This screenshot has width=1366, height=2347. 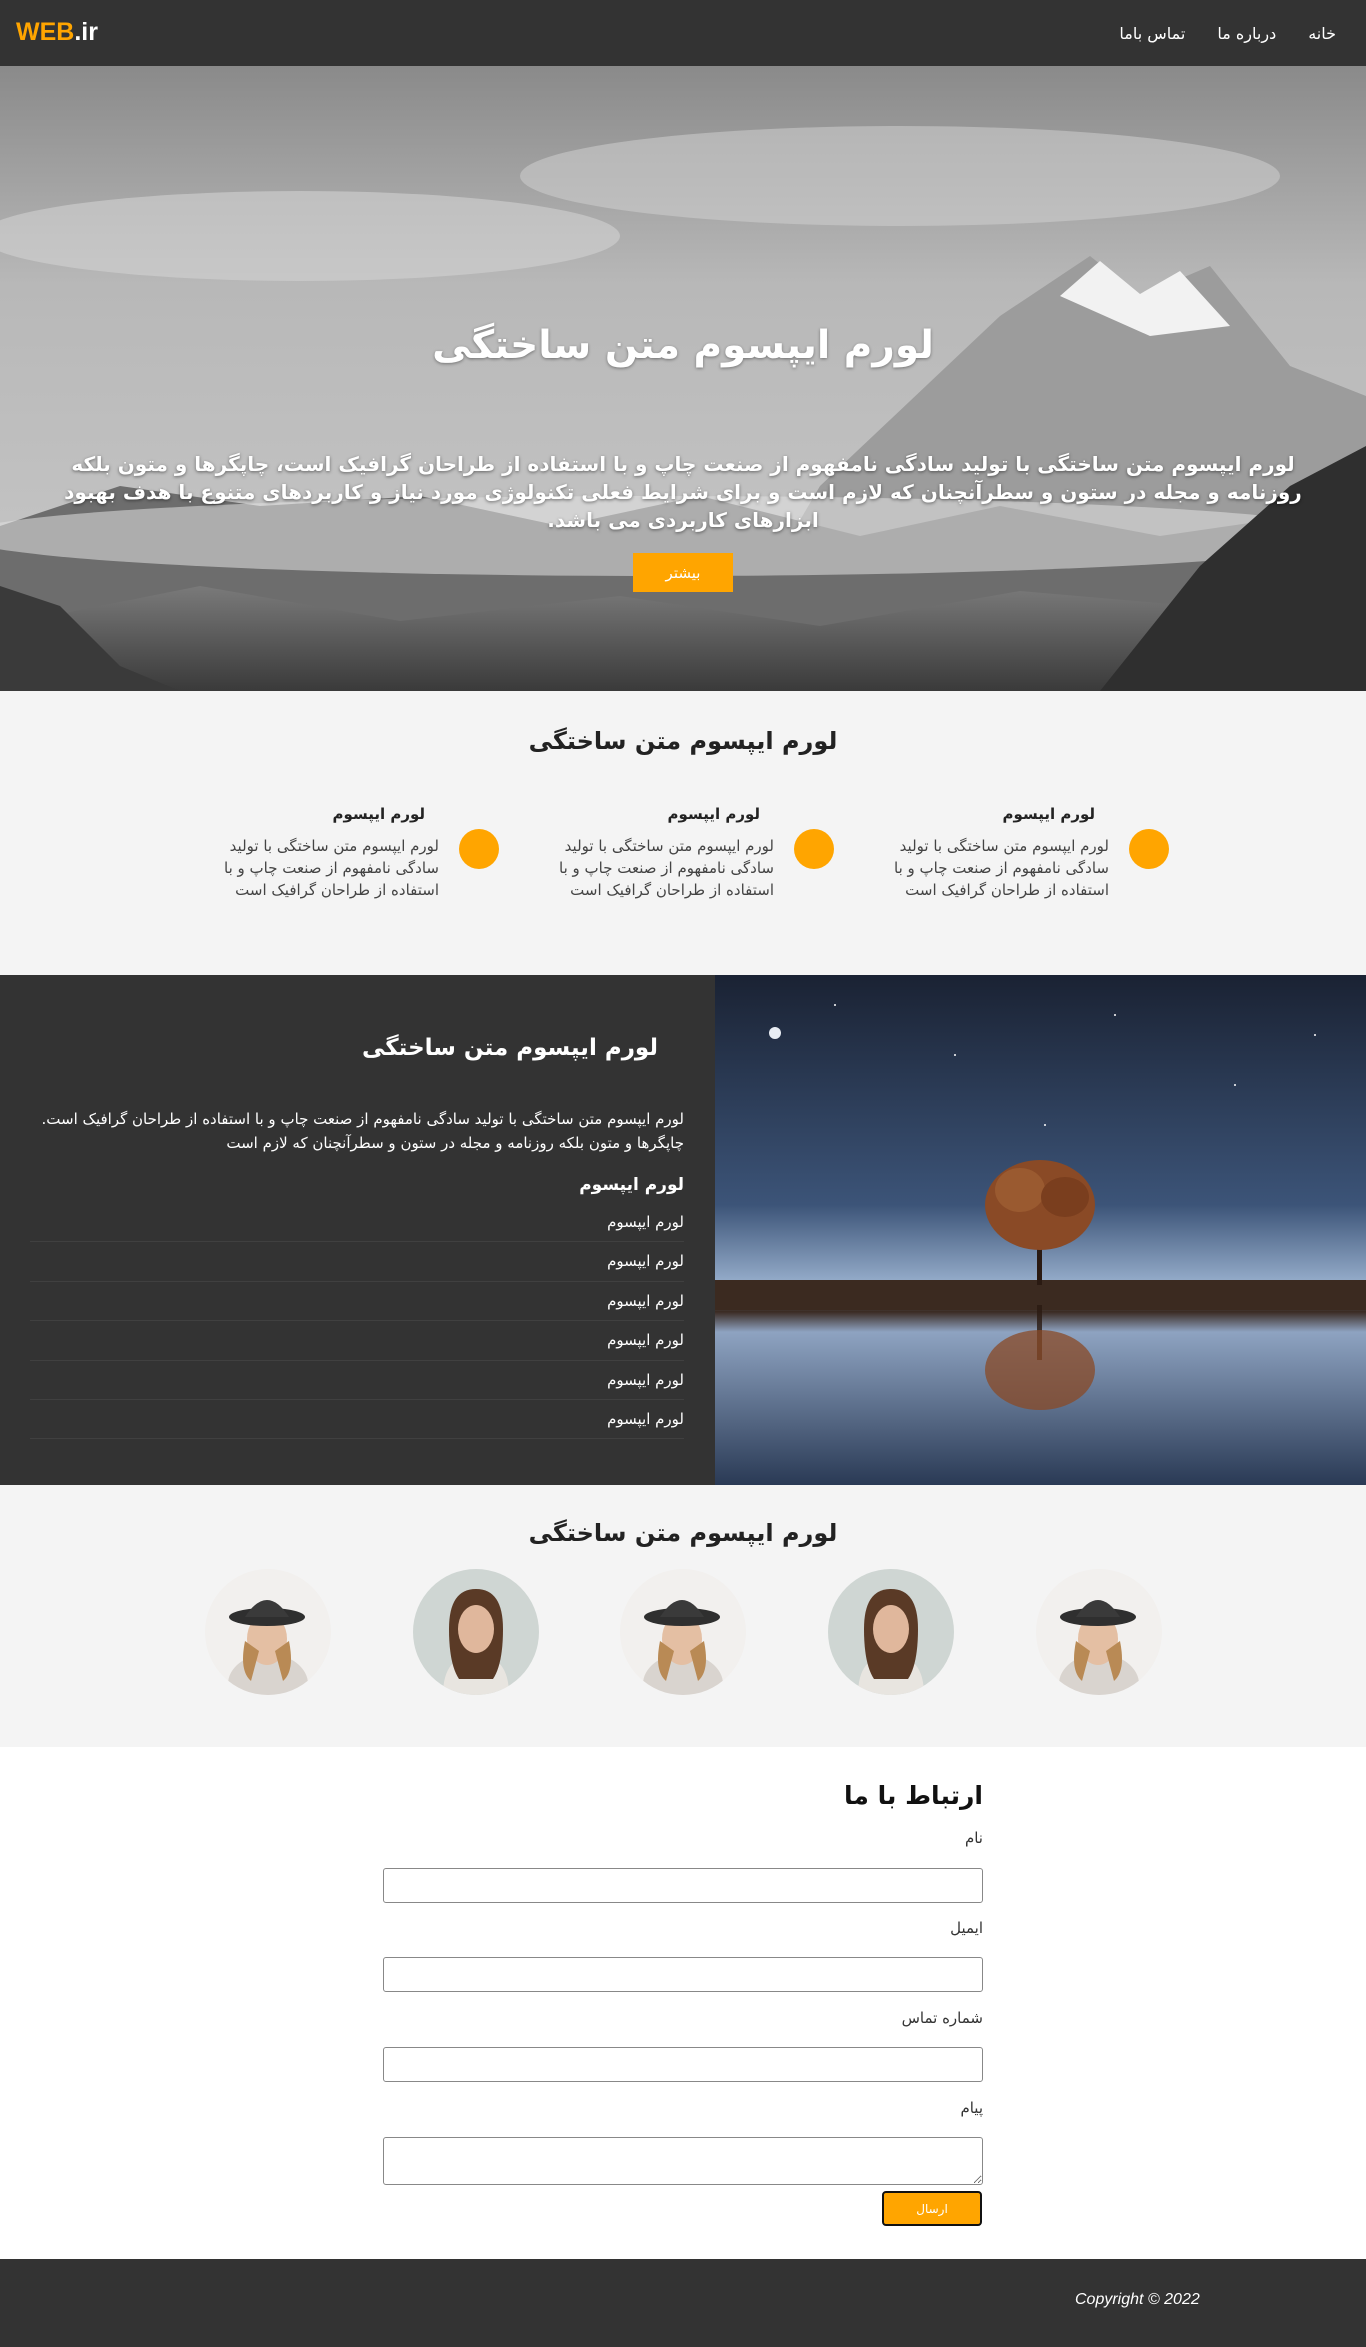 I want to click on team-section: لورم ایپسوم متن ساختگی, so click(x=683, y=1616).